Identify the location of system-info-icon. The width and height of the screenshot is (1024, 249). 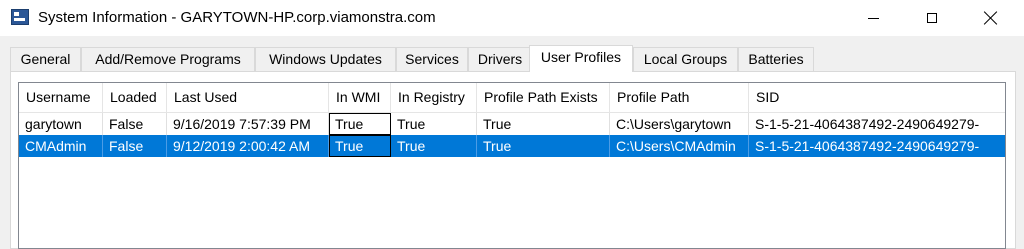
(20, 17).